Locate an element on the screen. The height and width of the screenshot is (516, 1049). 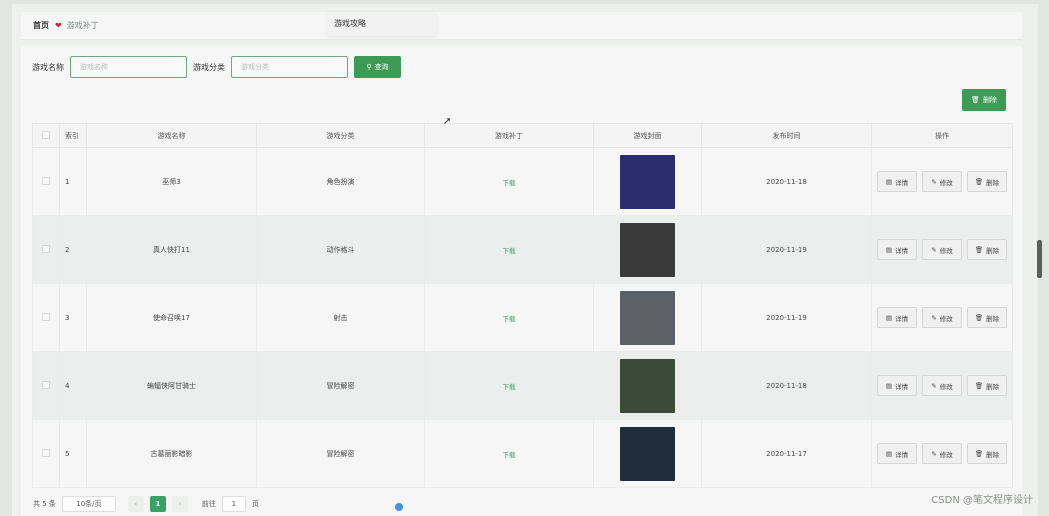
row-game-name: 真人快打11 is located at coordinates (171, 249).